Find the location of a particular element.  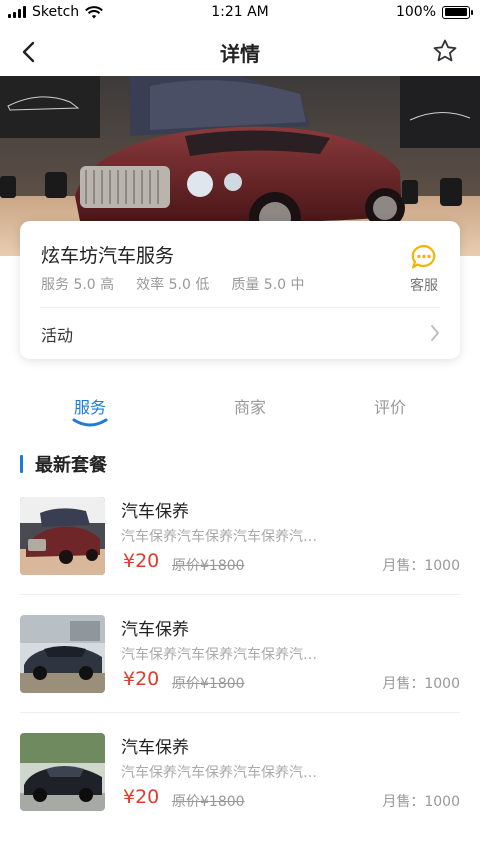

customer-service-button: 客服 is located at coordinates (424, 269).